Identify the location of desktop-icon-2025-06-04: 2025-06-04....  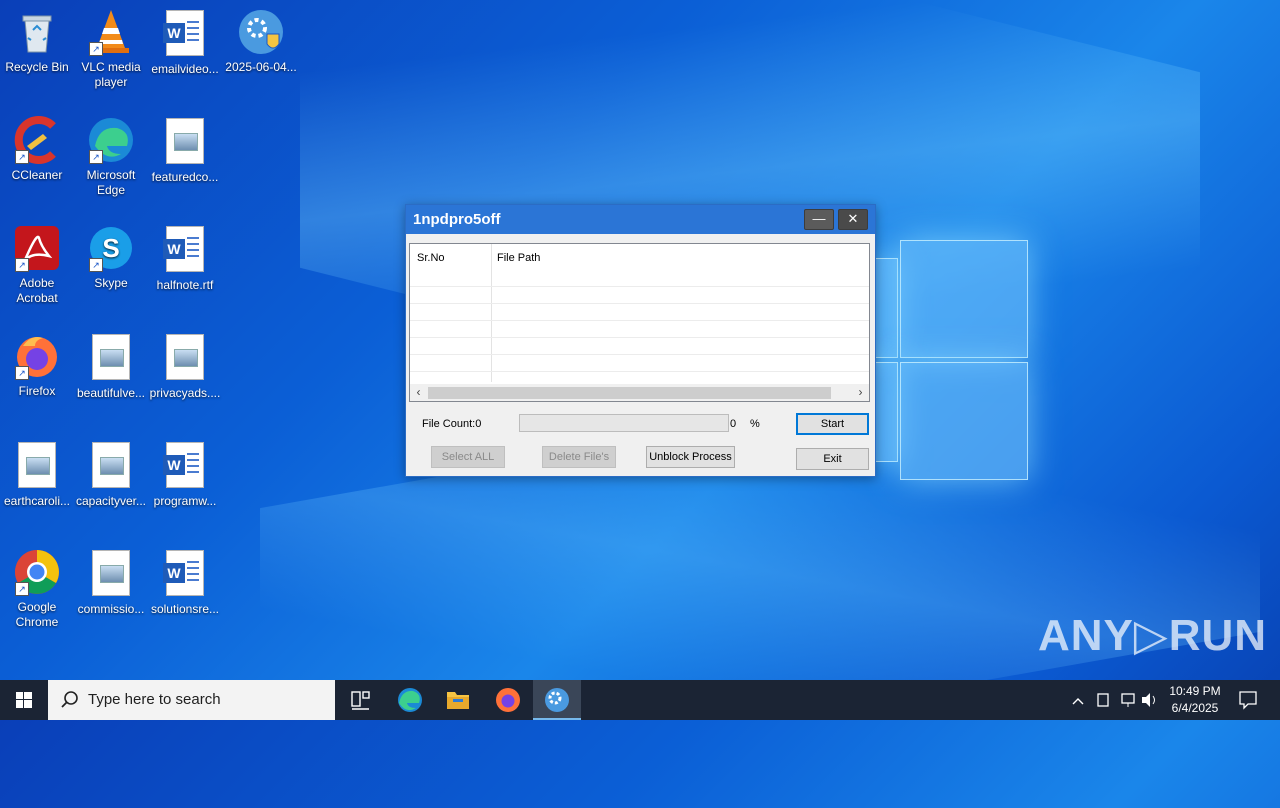
(261, 41).